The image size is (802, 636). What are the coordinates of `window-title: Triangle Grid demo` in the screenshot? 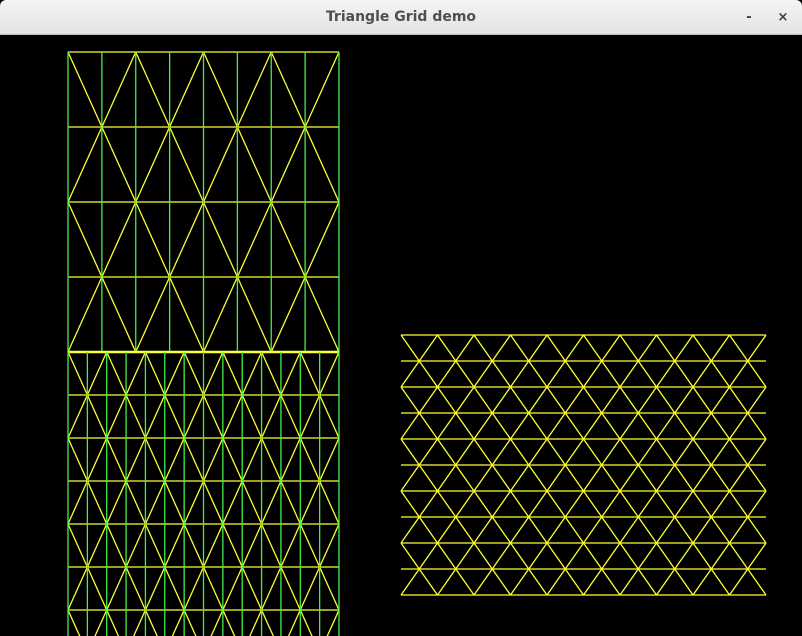 It's located at (401, 17).